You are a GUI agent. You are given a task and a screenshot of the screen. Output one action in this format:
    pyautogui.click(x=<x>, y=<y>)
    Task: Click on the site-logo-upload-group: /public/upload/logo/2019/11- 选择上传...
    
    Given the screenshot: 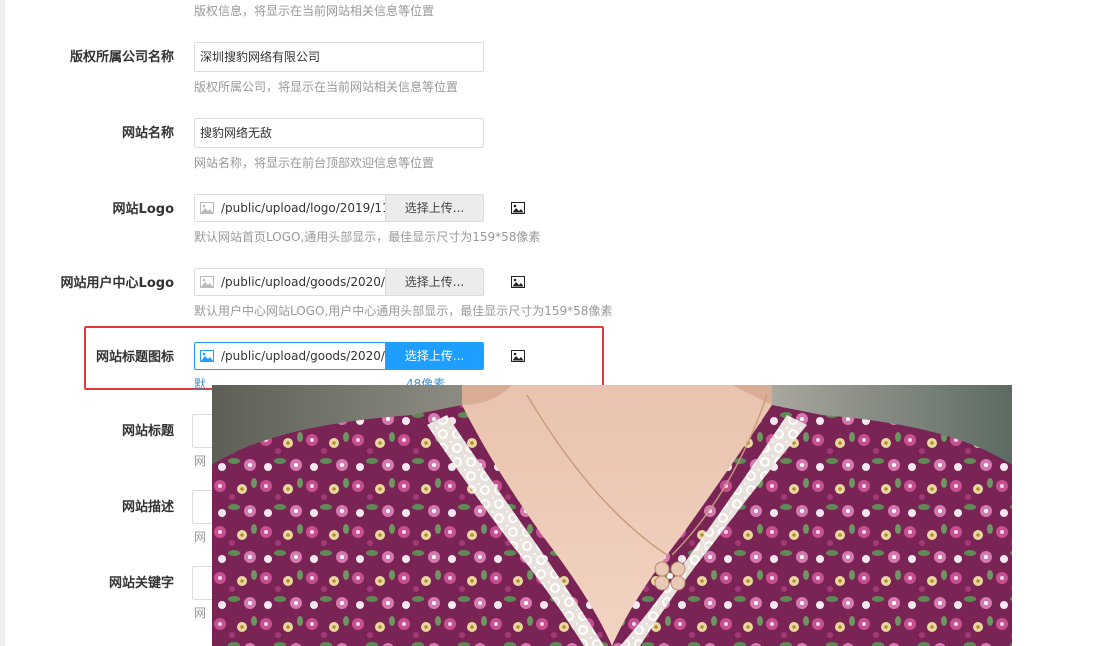 What is the action you would take?
    pyautogui.click(x=339, y=208)
    